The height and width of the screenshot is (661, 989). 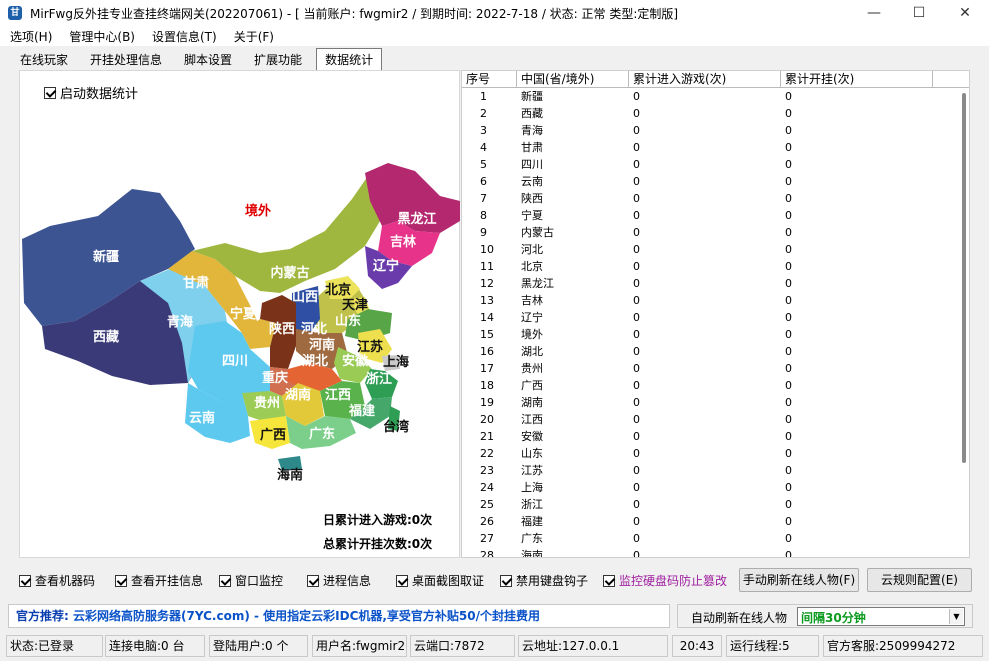 I want to click on label-ningxia: 宁夏, so click(x=243, y=314).